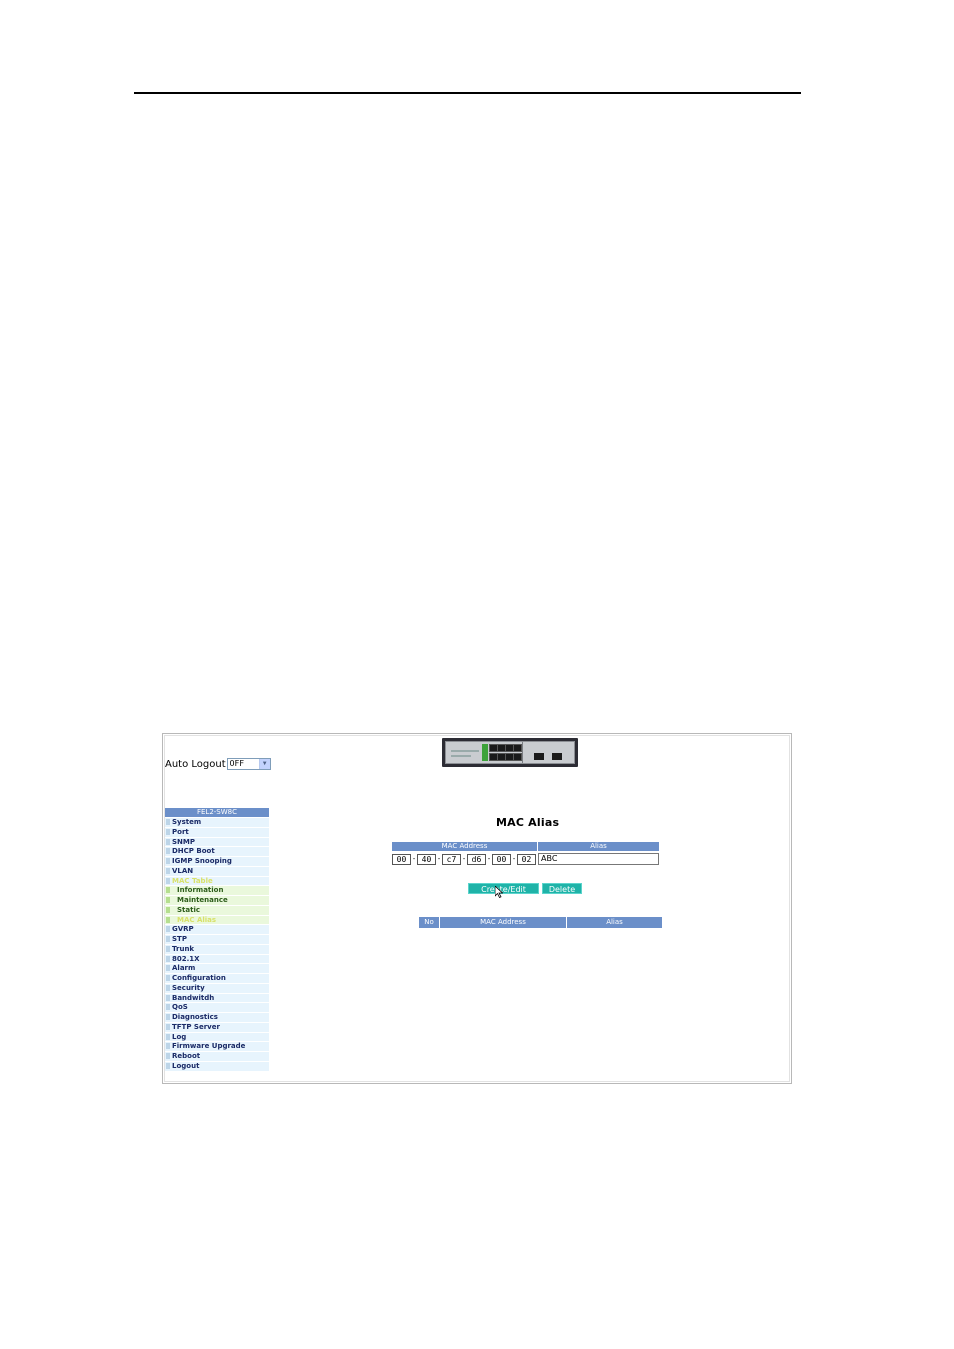 Image resolution: width=954 pixels, height=1349 pixels. Describe the element at coordinates (217, 910) in the screenshot. I see `sidebar-item-static: Static` at that location.